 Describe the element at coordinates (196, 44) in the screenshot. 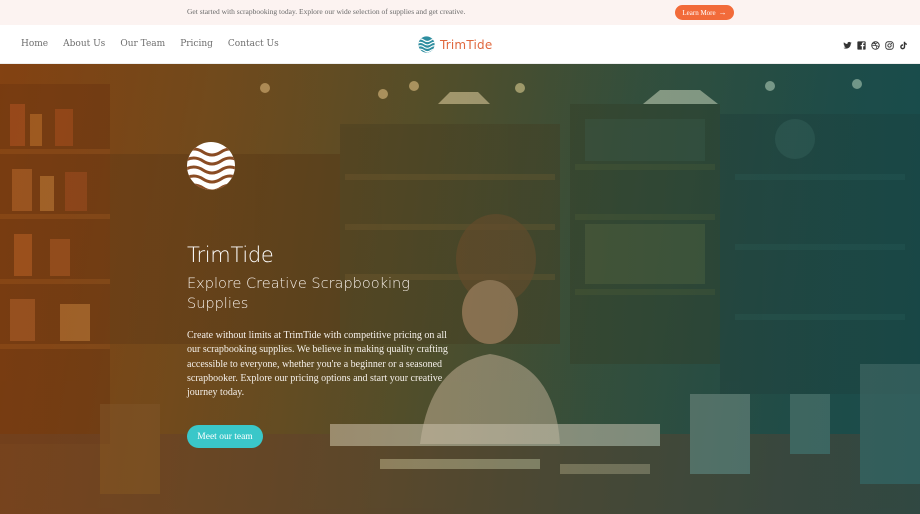

I see `nav-pricing: Pricing` at that location.